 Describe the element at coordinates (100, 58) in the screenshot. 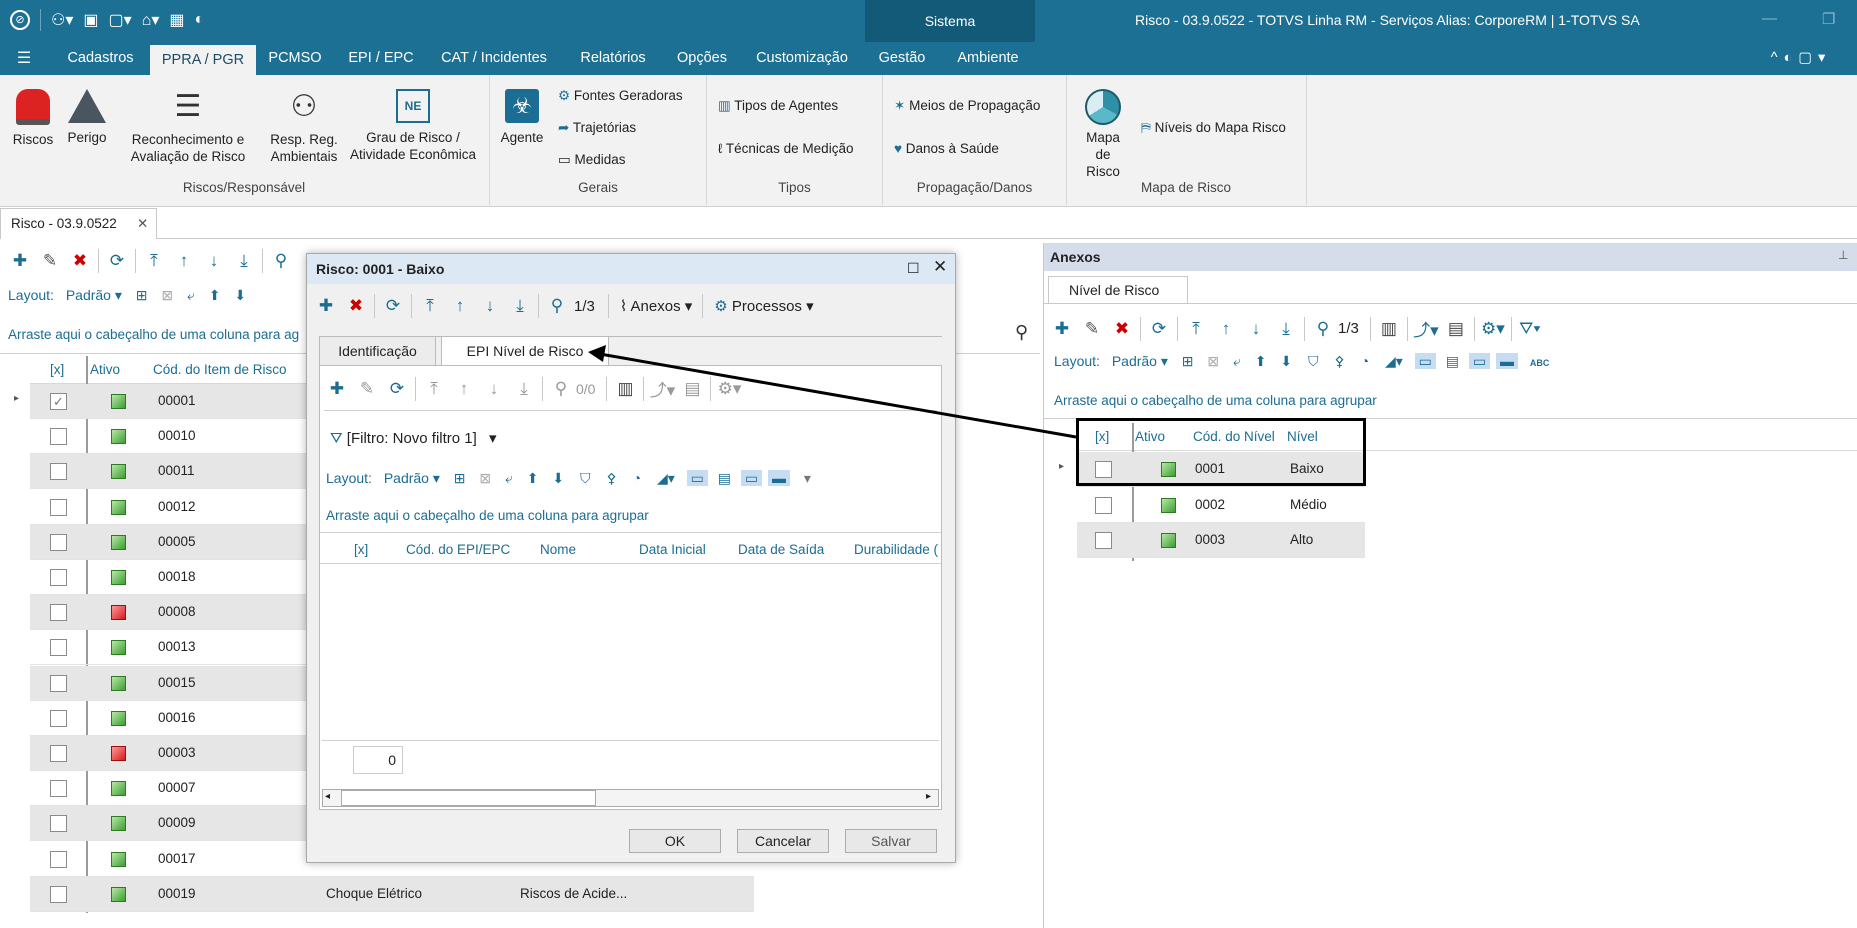

I see `menu-cadastros: Cadastros` at that location.